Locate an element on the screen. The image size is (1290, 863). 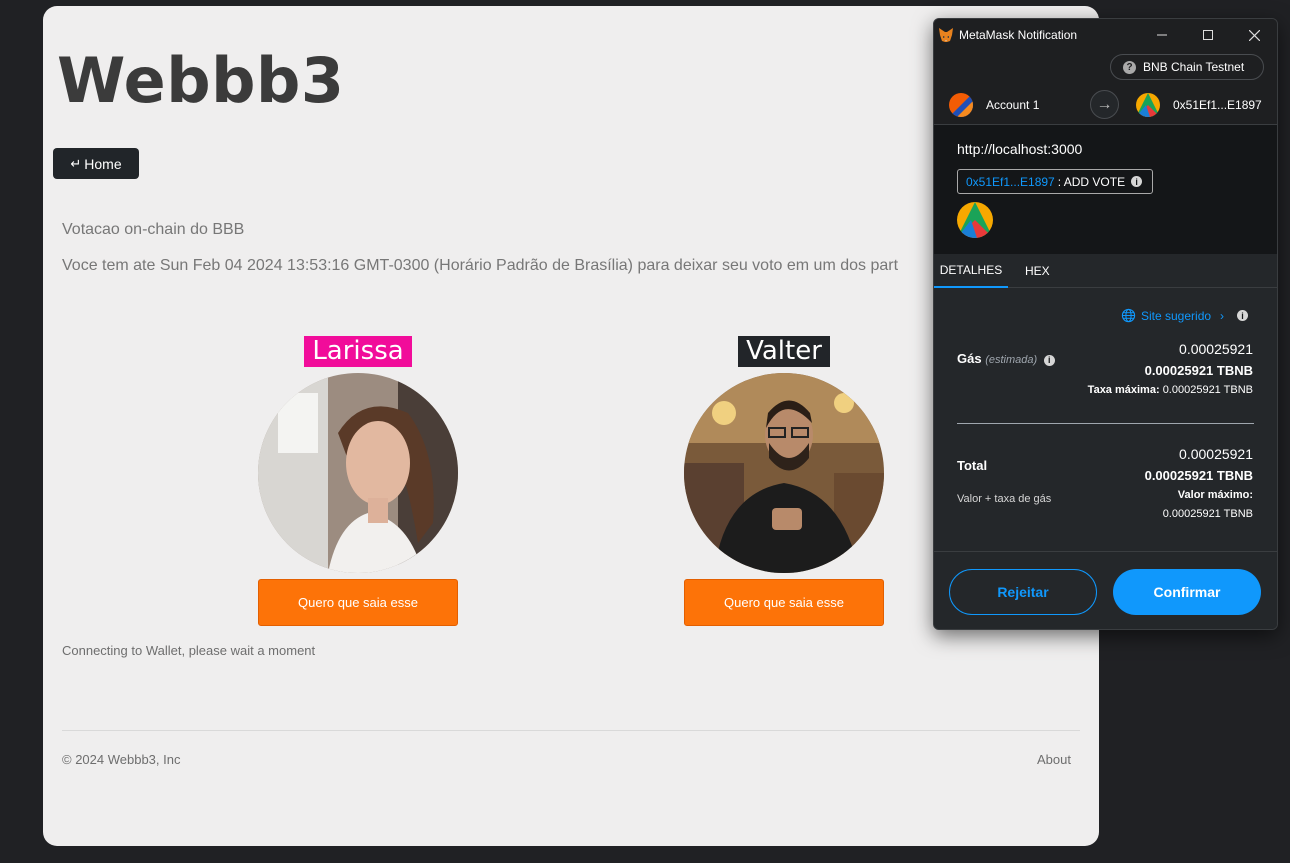
suggested-site-link: Site sugerido › i is located at coordinates (1185, 315).